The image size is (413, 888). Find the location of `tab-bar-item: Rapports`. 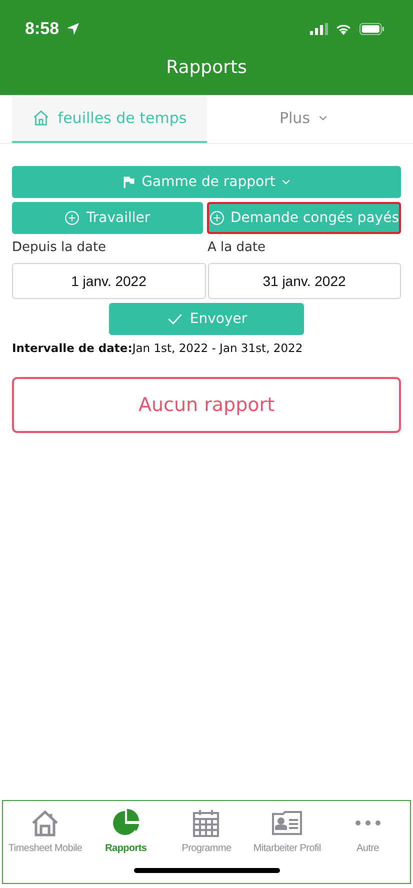

tab-bar-item: Rapports is located at coordinates (126, 827).